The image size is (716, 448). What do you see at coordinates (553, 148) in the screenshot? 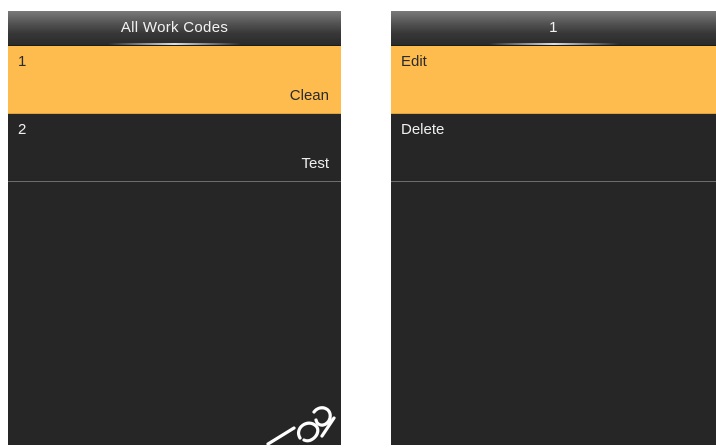
I see `menu-item-delete: Delete` at bounding box center [553, 148].